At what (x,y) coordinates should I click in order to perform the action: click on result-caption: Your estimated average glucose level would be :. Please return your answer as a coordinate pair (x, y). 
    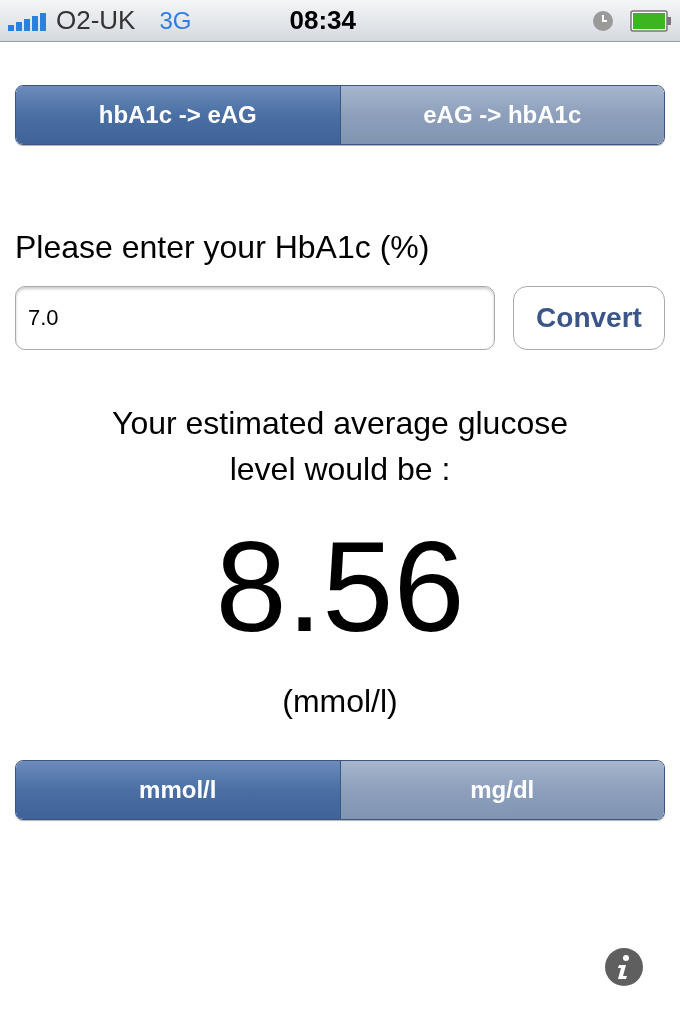
    Looking at the image, I should click on (340, 446).